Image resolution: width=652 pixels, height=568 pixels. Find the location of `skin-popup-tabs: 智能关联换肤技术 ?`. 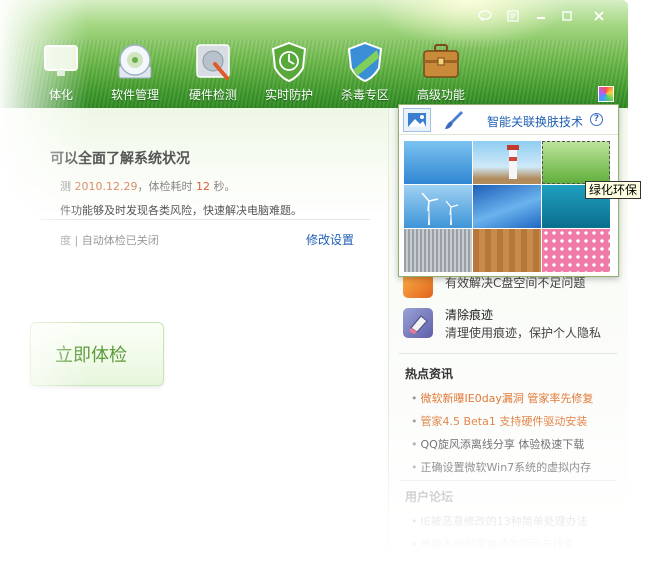

skin-popup-tabs: 智能关联换肤技术 ? is located at coordinates (508, 120).